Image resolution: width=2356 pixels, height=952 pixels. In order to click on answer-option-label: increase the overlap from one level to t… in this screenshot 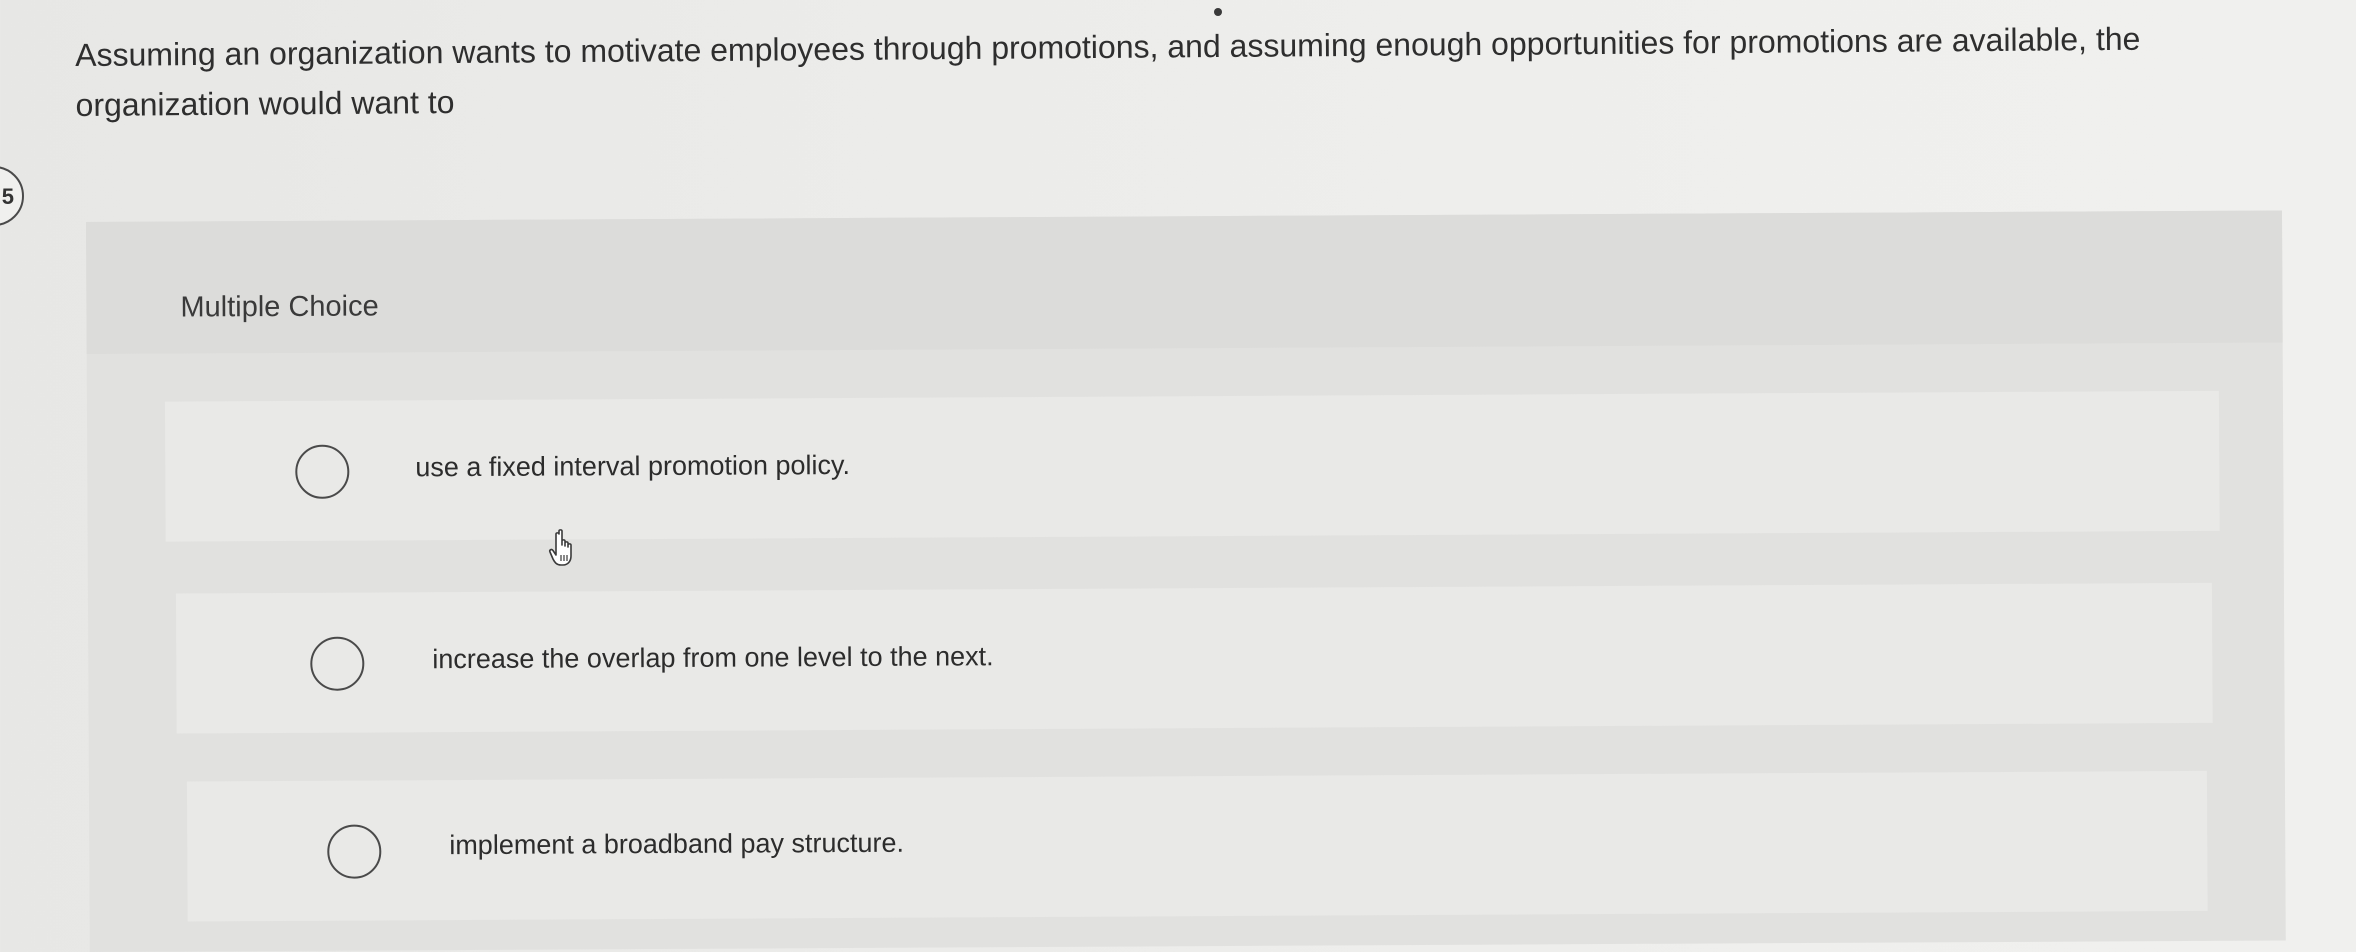, I will do `click(712, 658)`.